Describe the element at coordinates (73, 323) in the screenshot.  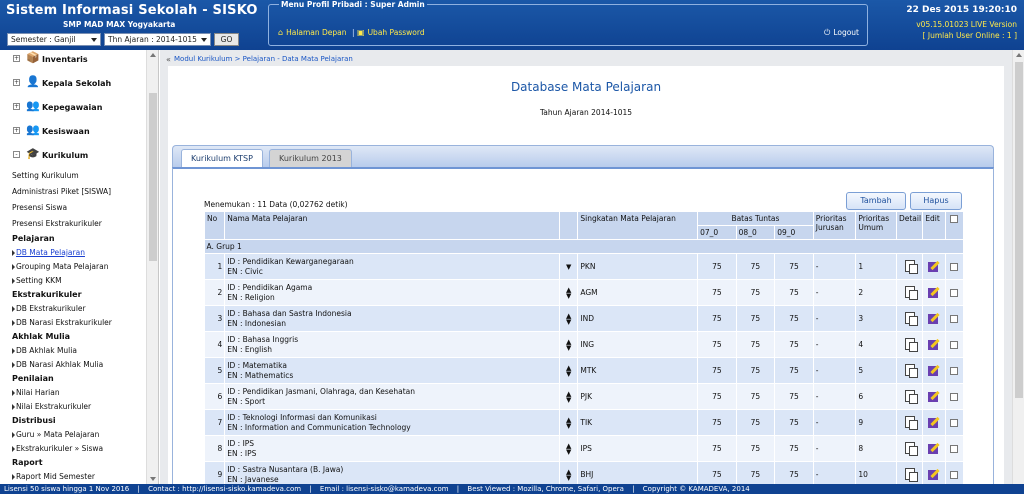
I see `sidebar-item-db-narasi-ekstrakurikuler: DB Narasi Ekstrakurikuler` at that location.